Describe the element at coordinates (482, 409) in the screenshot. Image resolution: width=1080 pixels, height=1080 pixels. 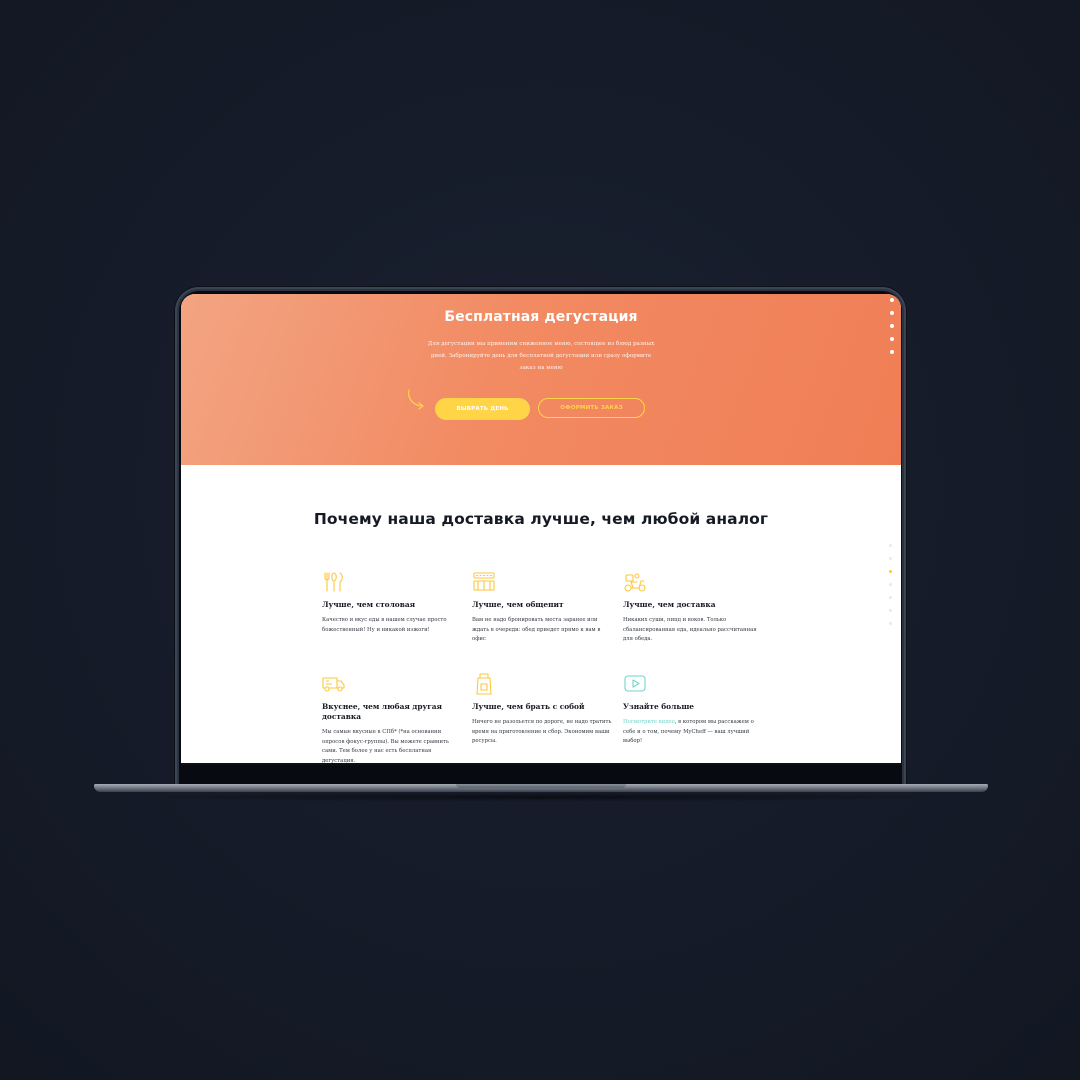
I see `choose-day-button: ВЫБРАТЬ ДЕНЬ` at that location.